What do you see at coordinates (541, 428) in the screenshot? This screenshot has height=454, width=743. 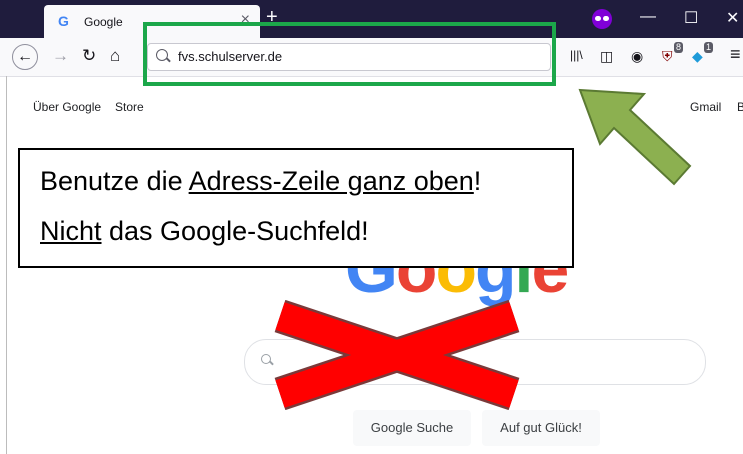 I see `feeling-lucky-button: Auf gut Glück!` at bounding box center [541, 428].